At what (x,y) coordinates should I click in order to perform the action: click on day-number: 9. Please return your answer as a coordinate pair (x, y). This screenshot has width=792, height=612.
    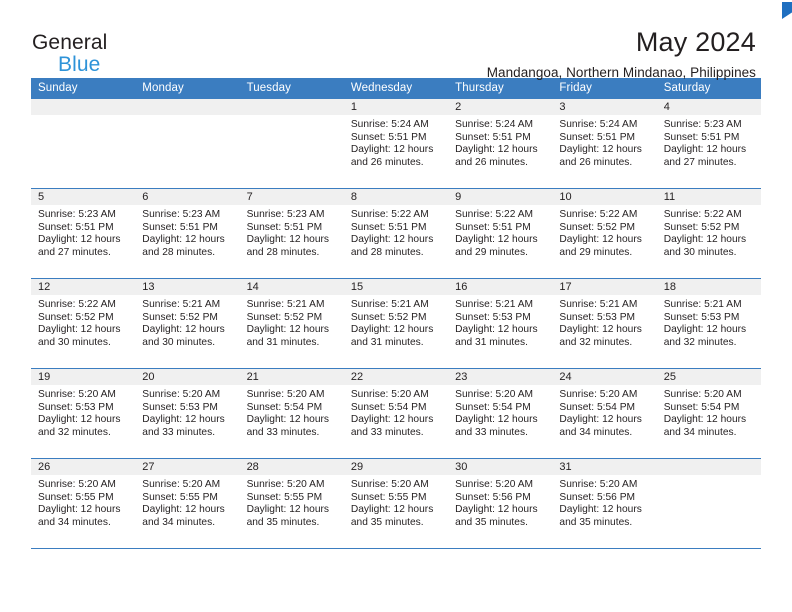
    Looking at the image, I should click on (500, 197).